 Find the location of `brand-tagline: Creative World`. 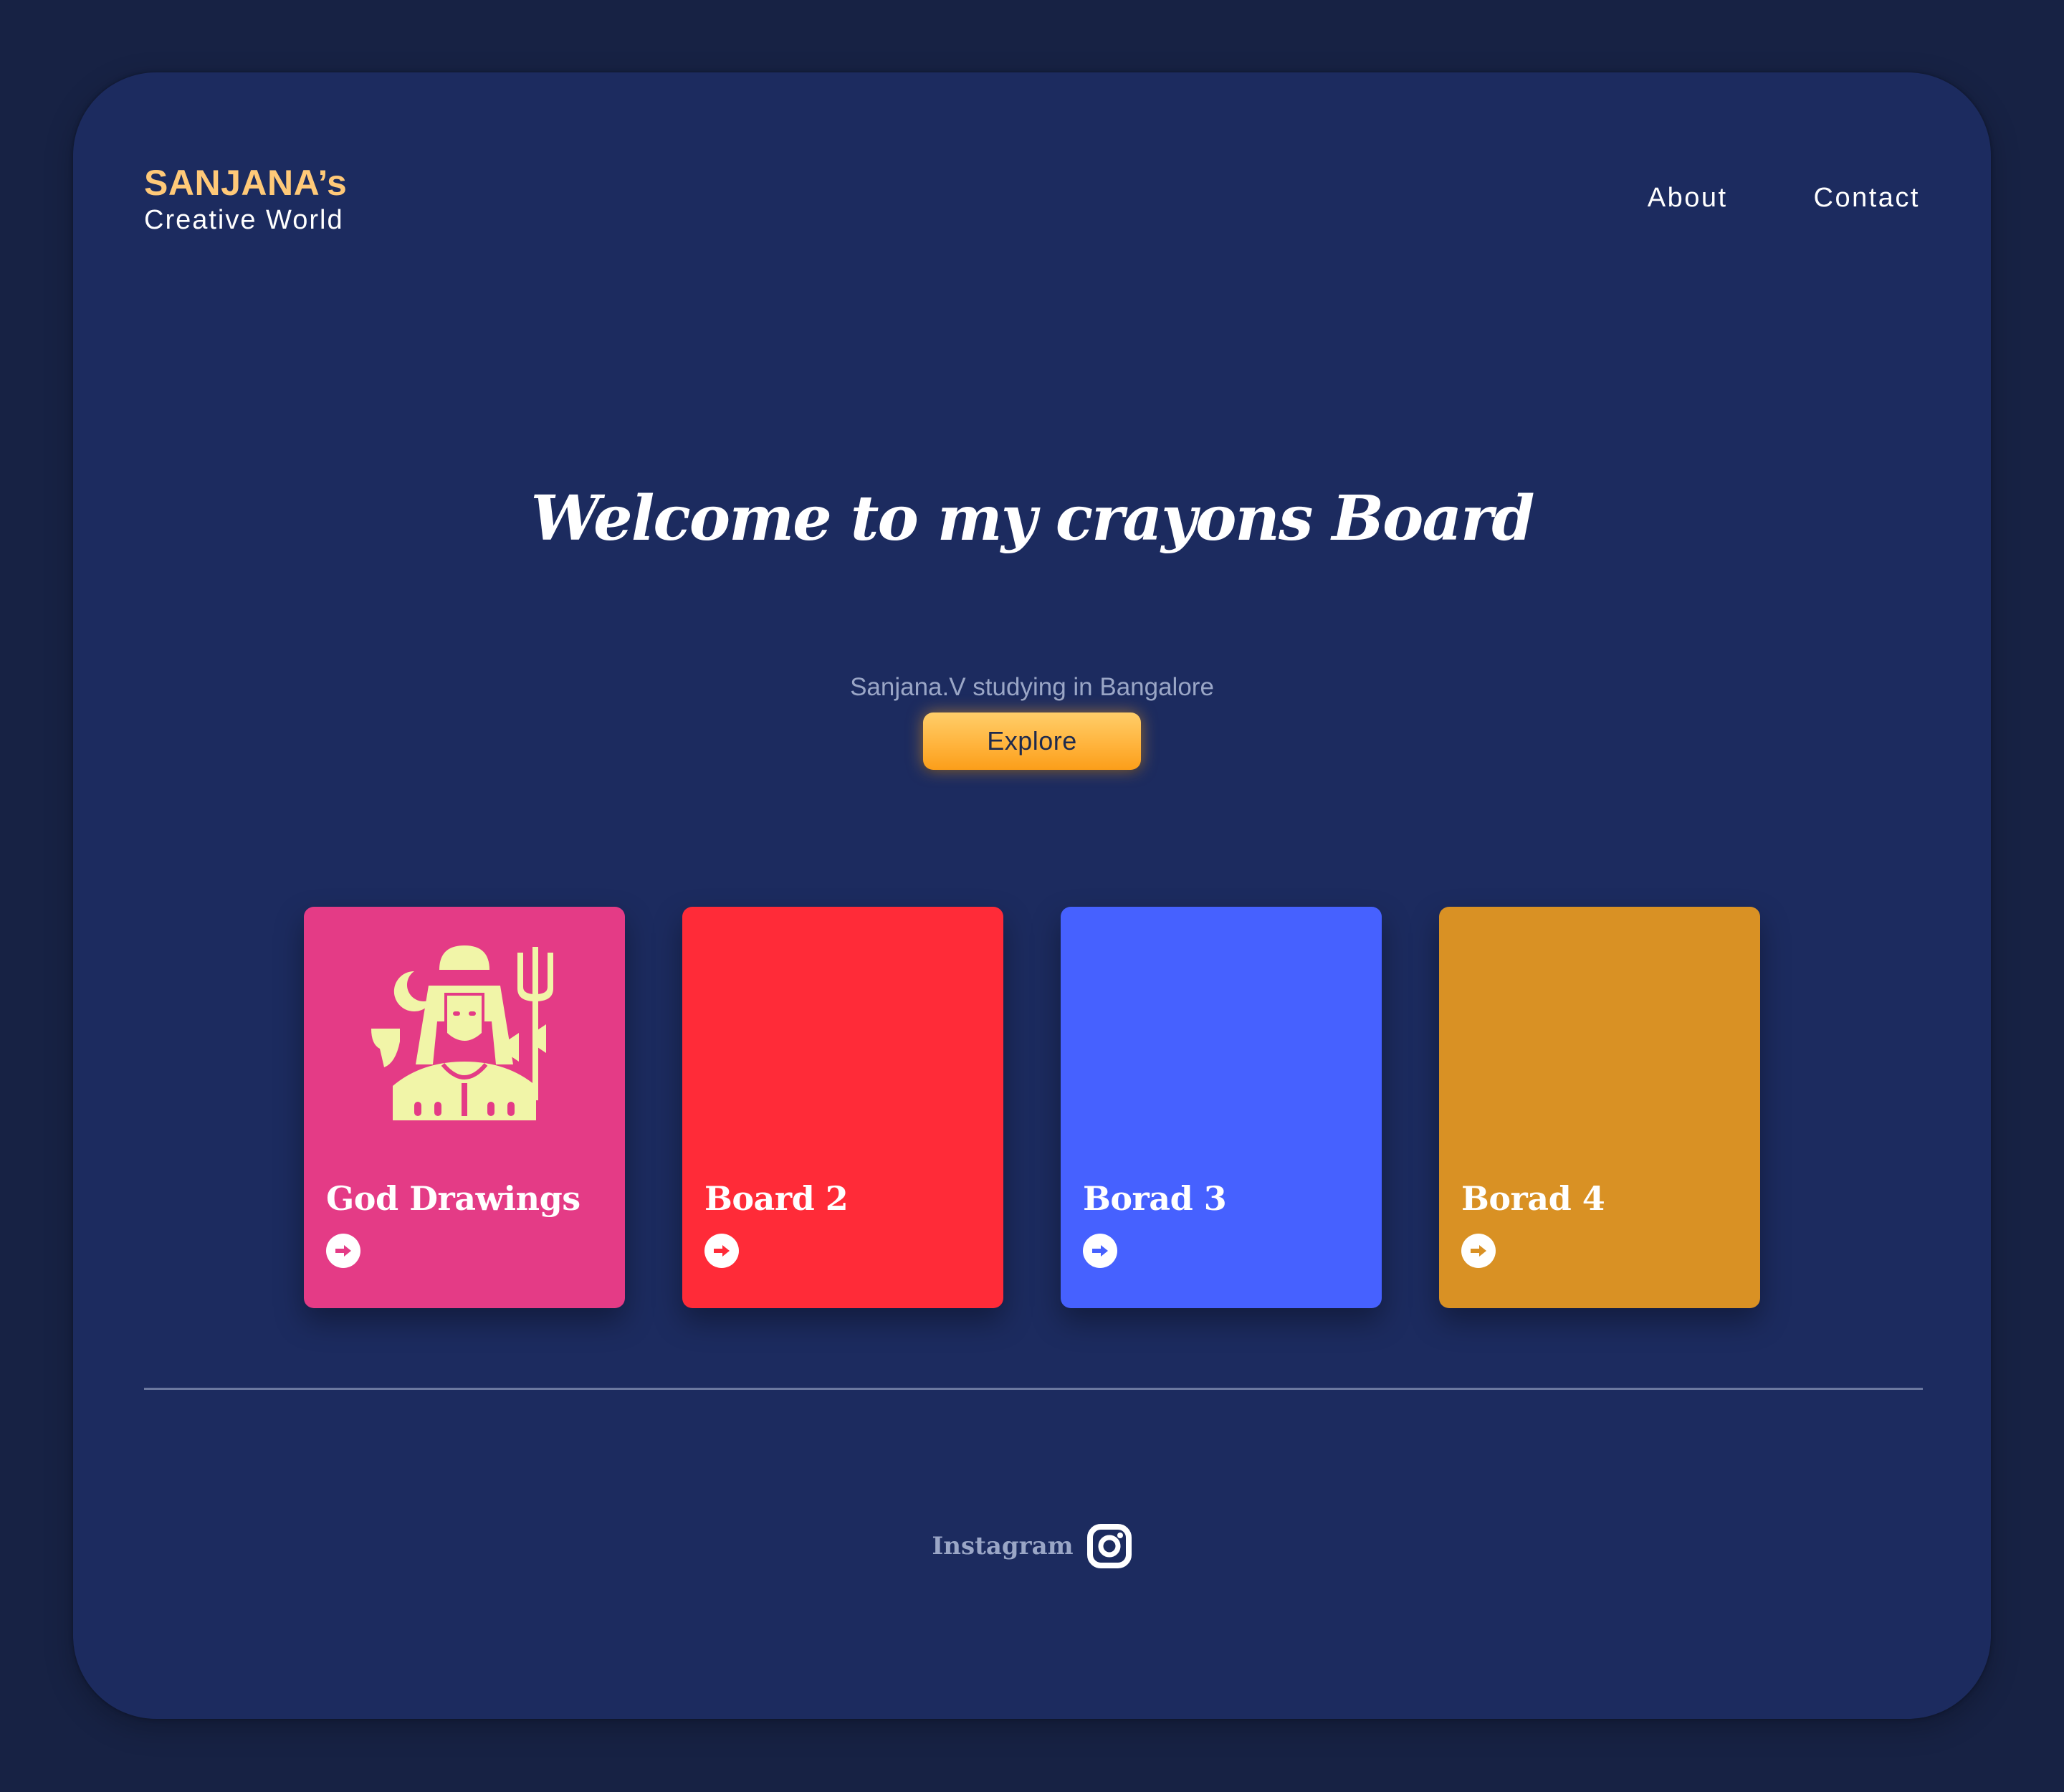

brand-tagline: Creative World is located at coordinates (244, 220).